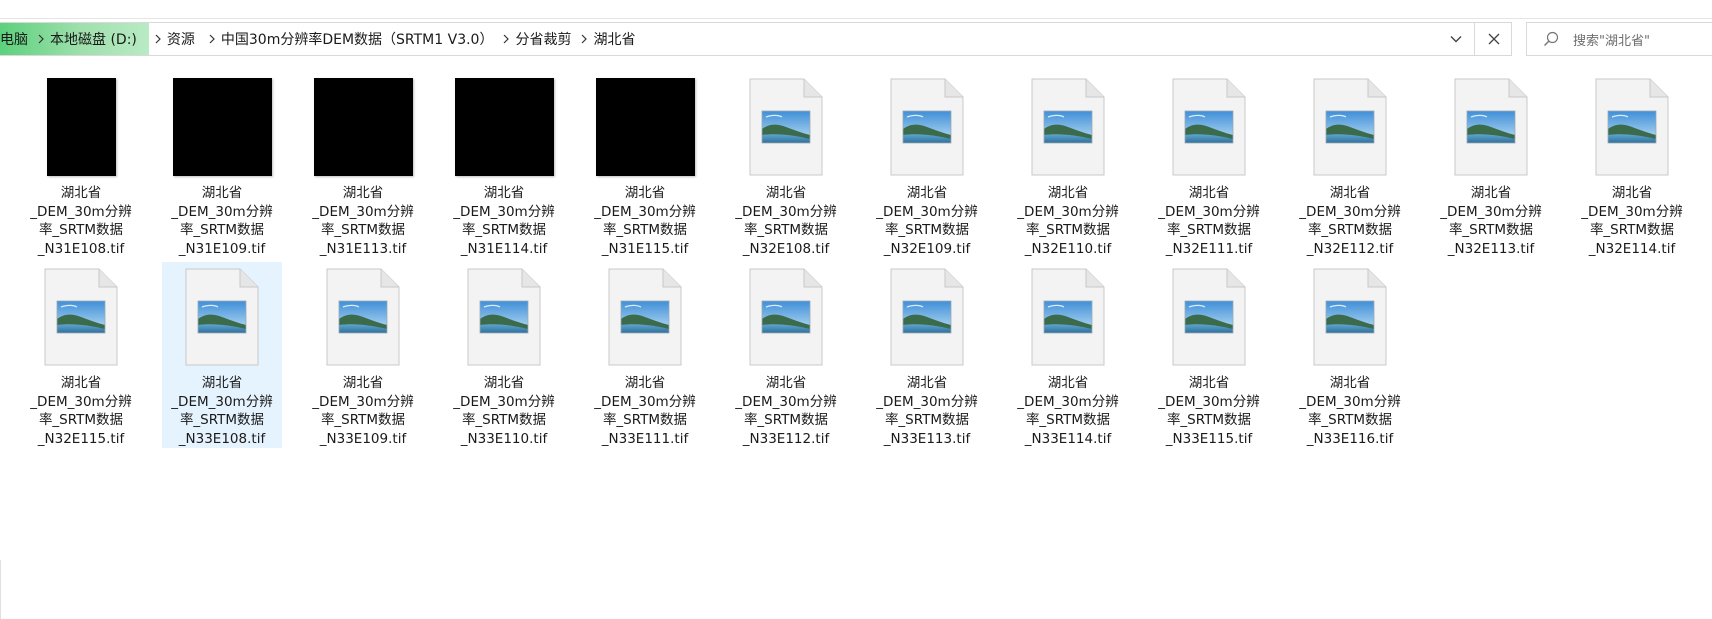 The image size is (1712, 619). What do you see at coordinates (1209, 355) in the screenshot?
I see `file-item: 湖北省 _DEM_30m分辨 率_SRTM数据 _N33E115.tif` at bounding box center [1209, 355].